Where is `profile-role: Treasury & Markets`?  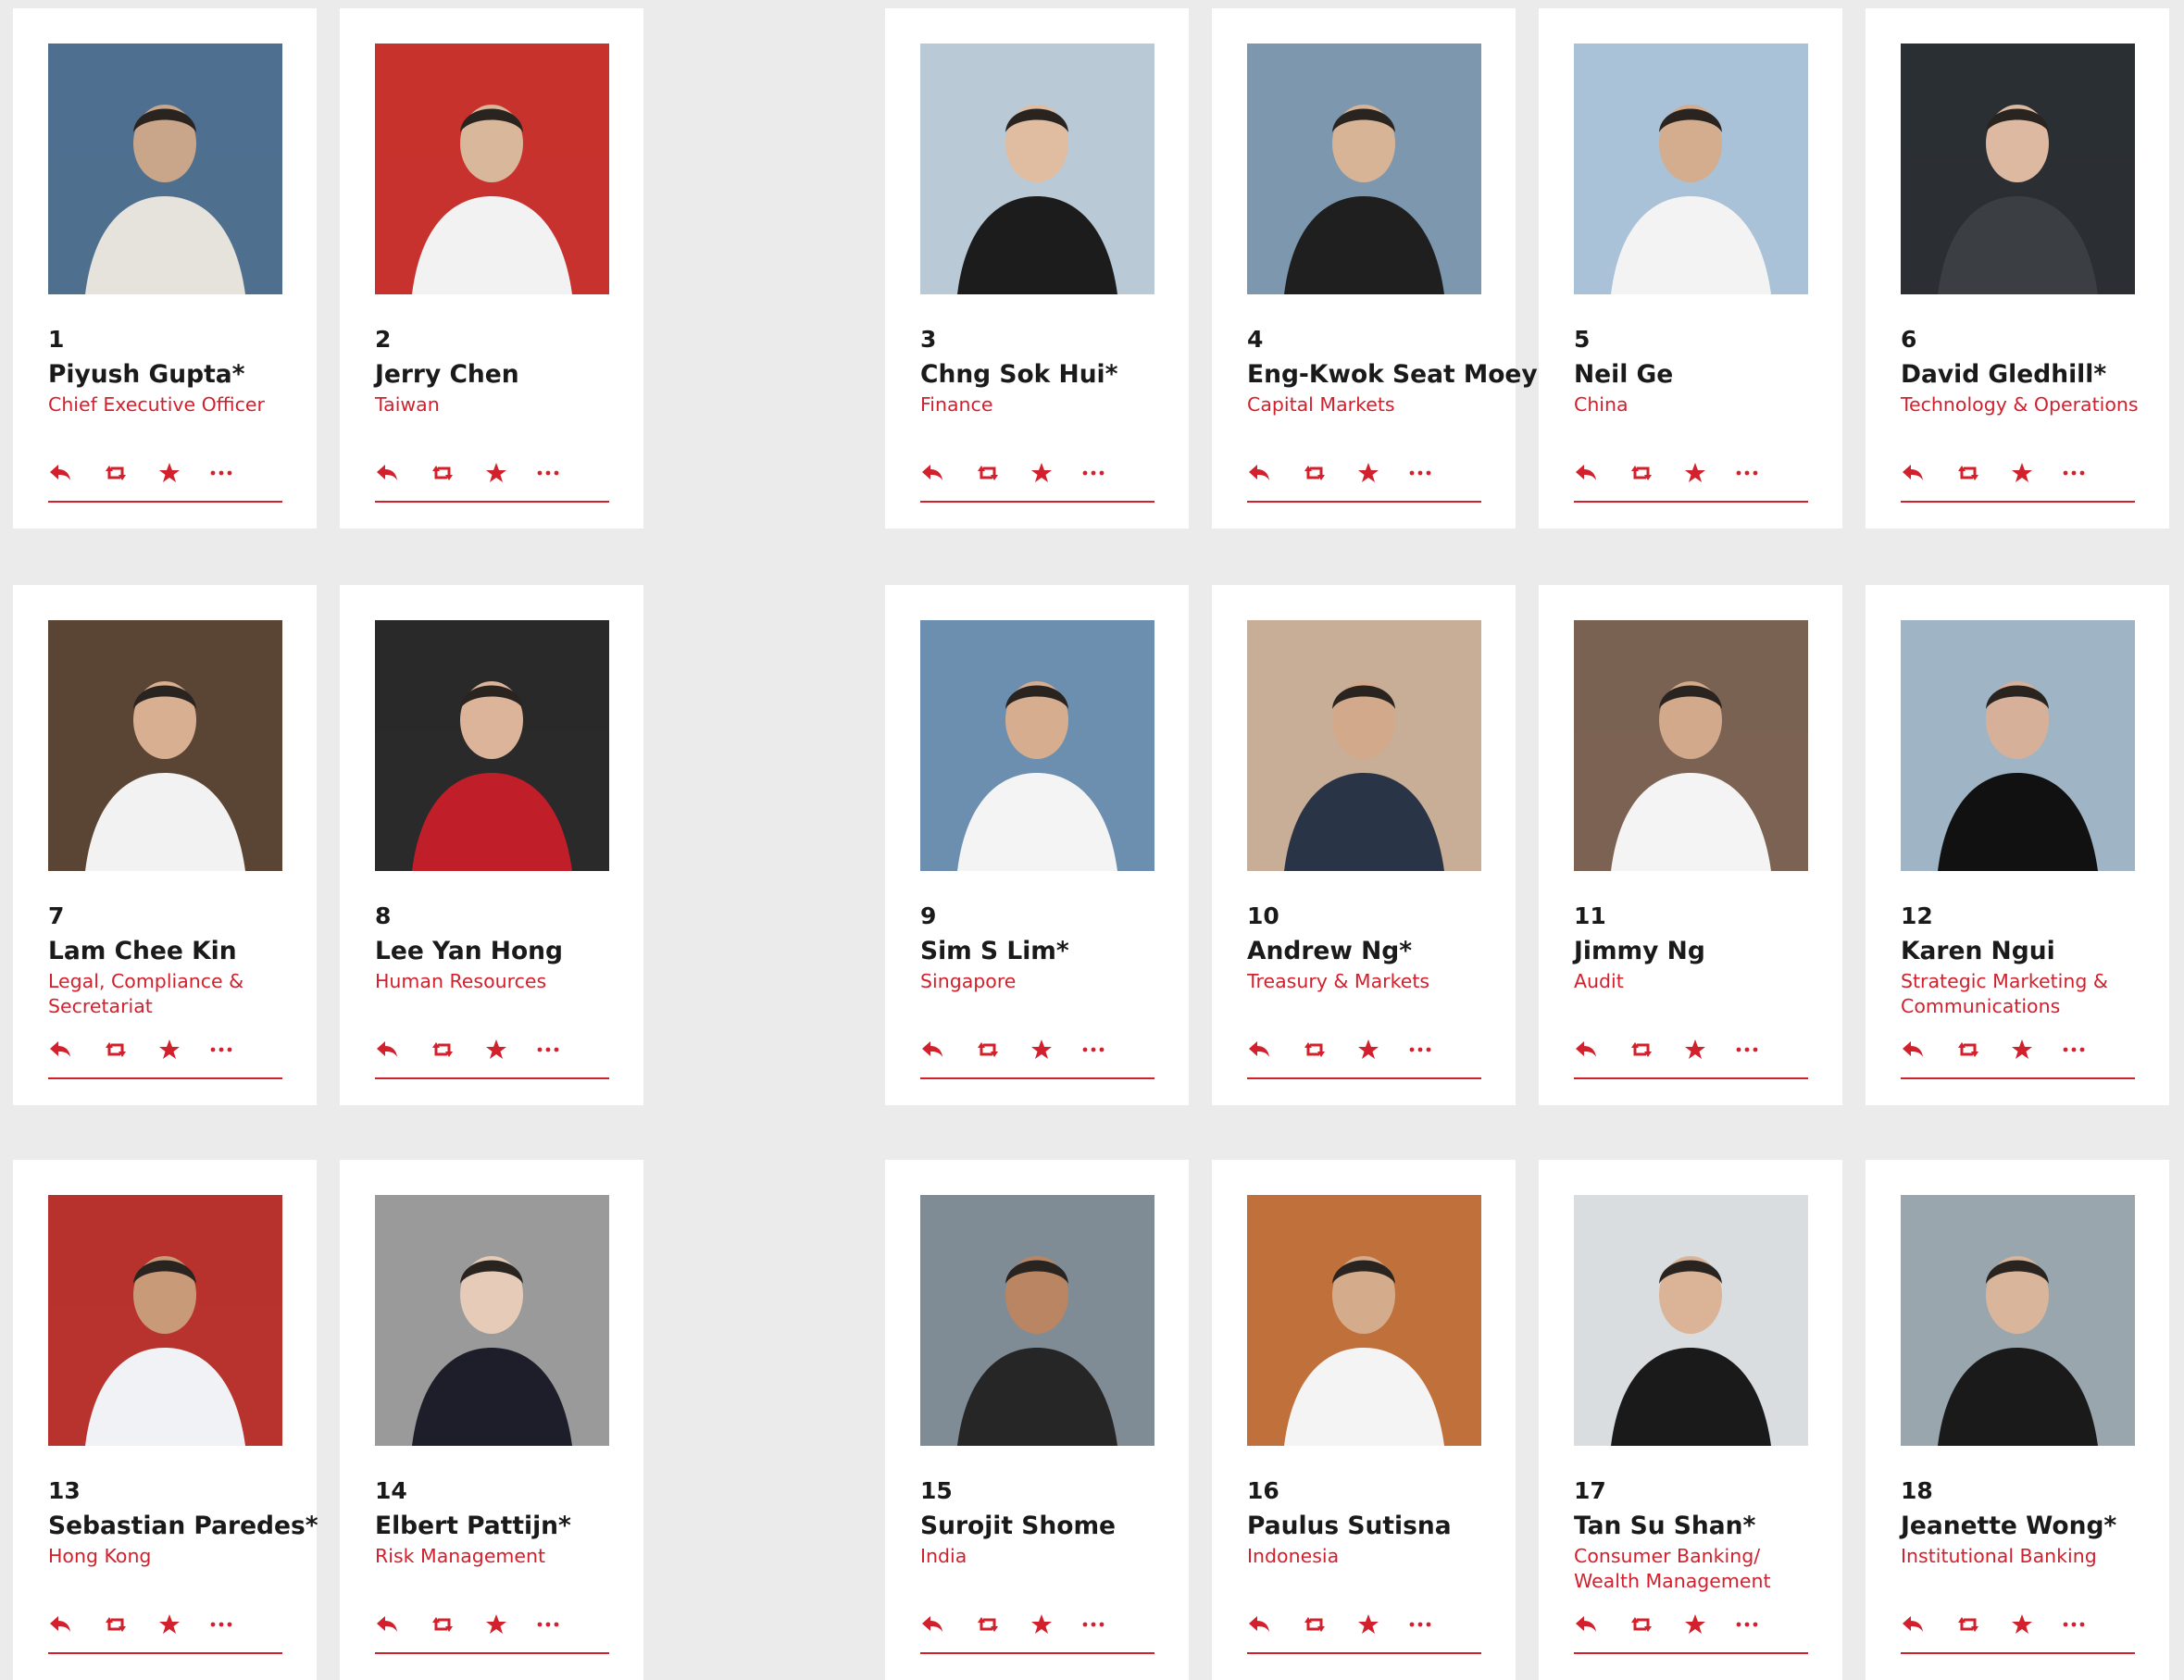 profile-role: Treasury & Markets is located at coordinates (1338, 981).